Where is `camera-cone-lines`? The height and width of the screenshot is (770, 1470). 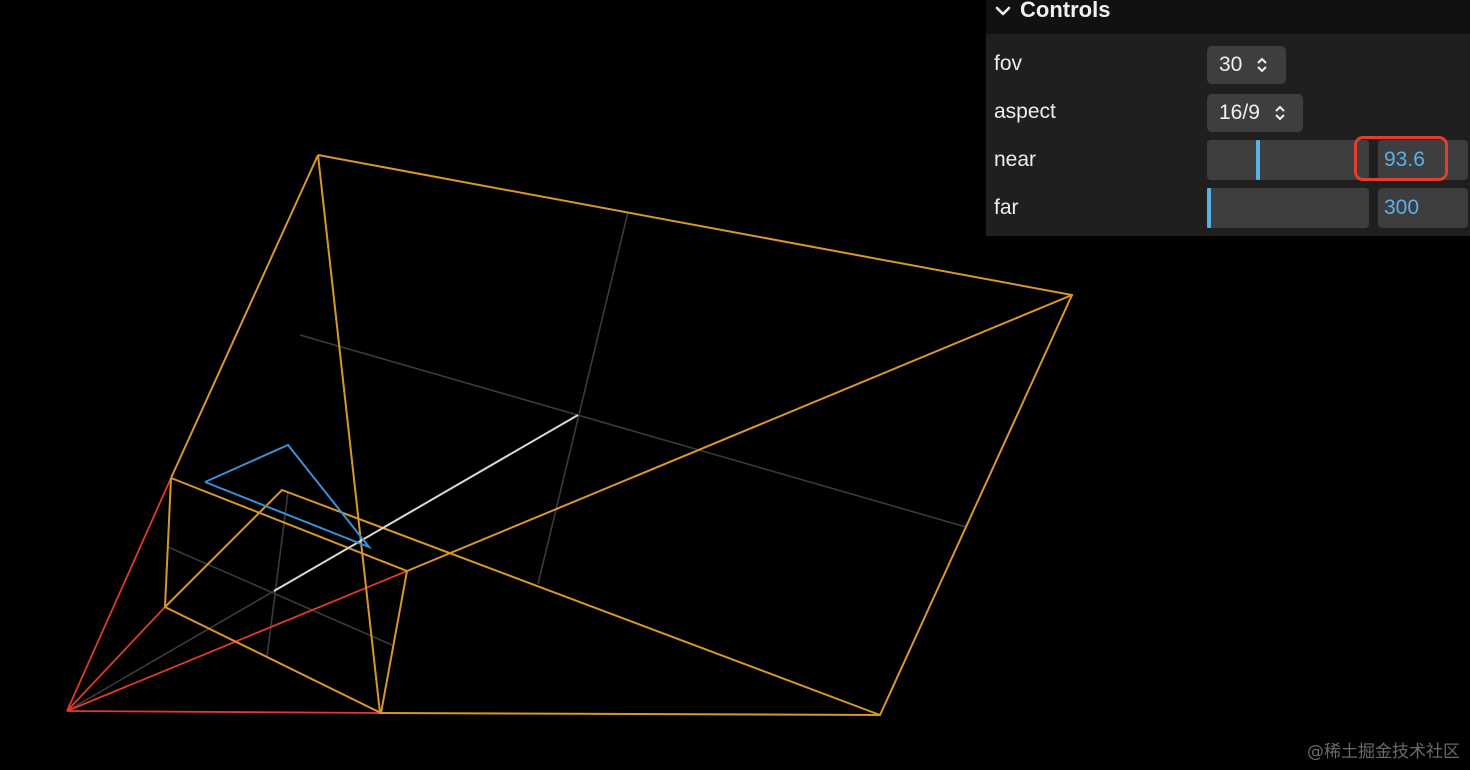 camera-cone-lines is located at coordinates (237, 595).